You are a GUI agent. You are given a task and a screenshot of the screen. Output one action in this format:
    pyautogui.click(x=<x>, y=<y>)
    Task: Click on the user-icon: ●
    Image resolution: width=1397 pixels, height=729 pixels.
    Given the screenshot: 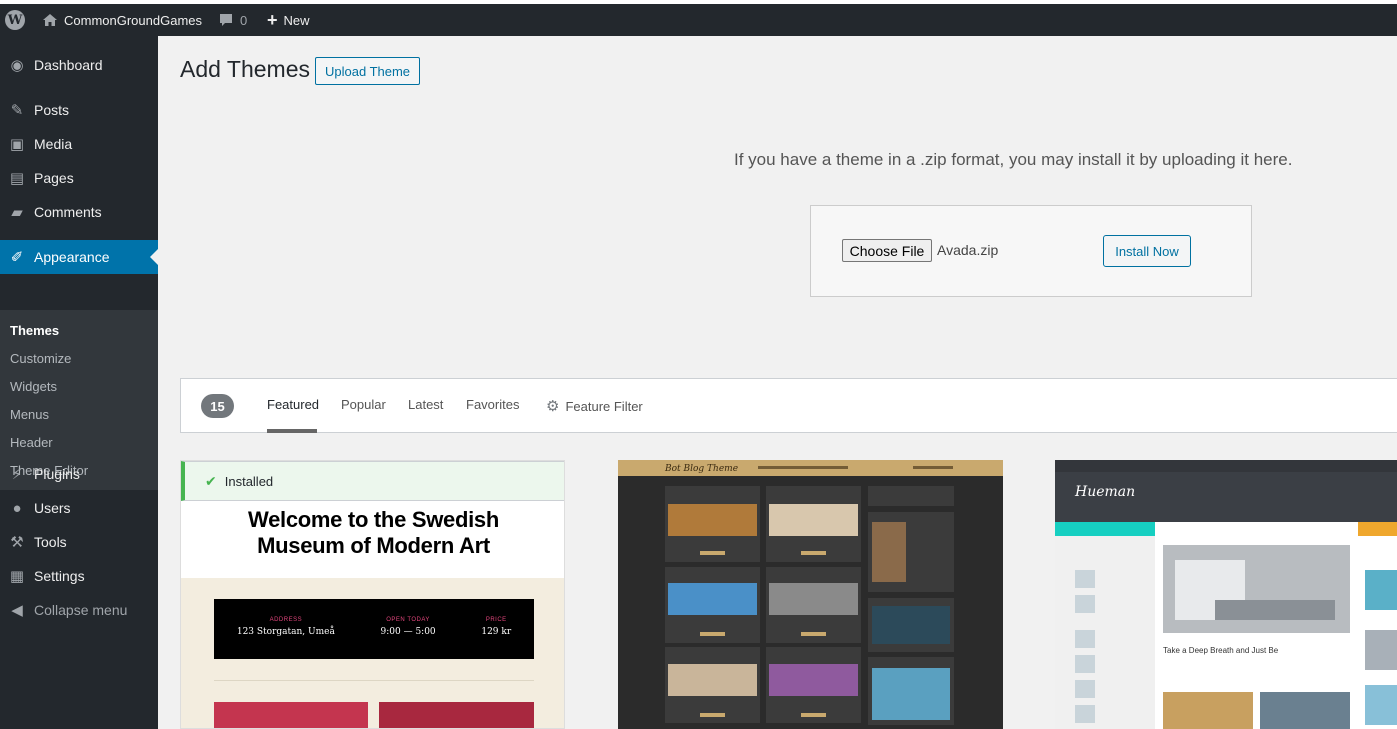 What is the action you would take?
    pyautogui.click(x=17, y=508)
    